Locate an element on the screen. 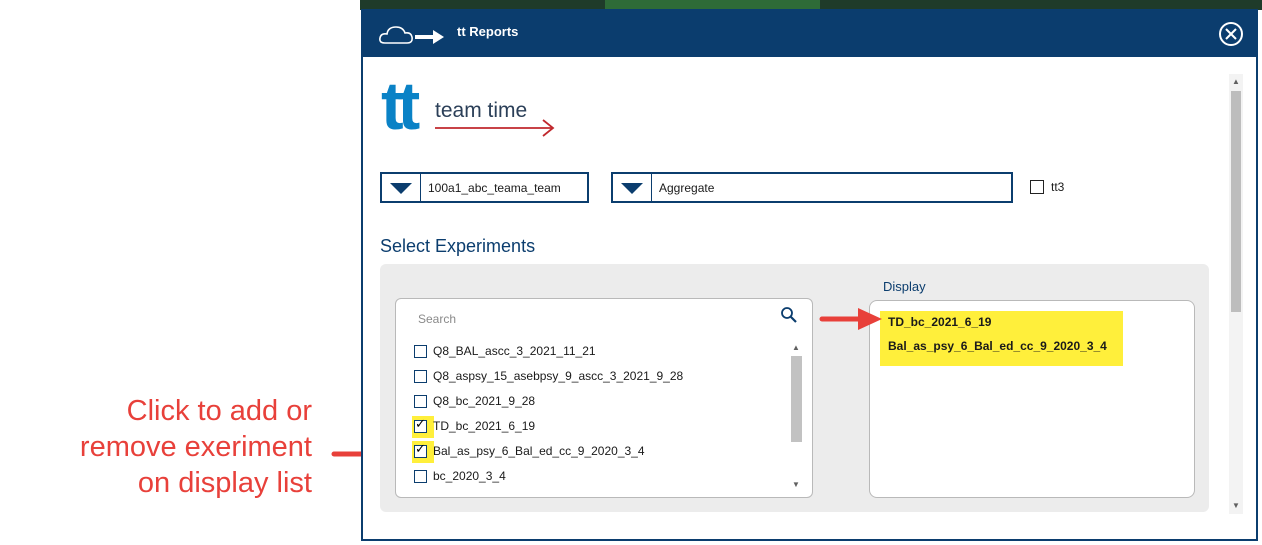 The image size is (1262, 545). team-dropdown-value: 100a1_abc_teama_team is located at coordinates (494, 188).